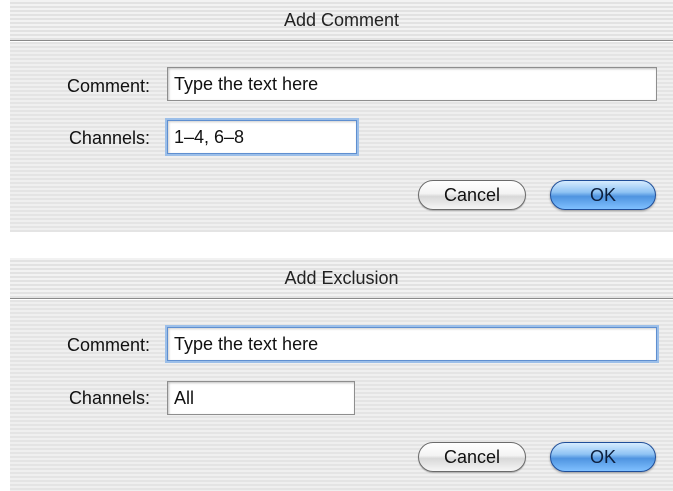 The image size is (673, 491). Describe the element at coordinates (262, 137) in the screenshot. I see `channels-field: 1–4, 6–8` at that location.